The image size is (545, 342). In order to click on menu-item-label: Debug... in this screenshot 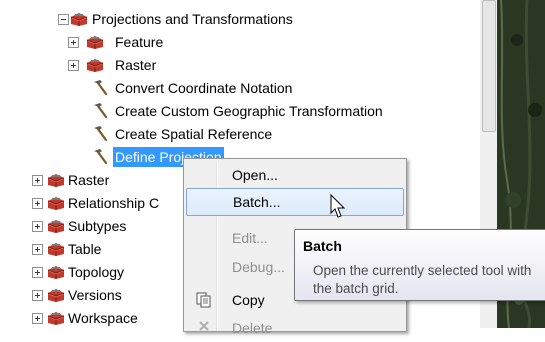, I will do `click(258, 267)`.